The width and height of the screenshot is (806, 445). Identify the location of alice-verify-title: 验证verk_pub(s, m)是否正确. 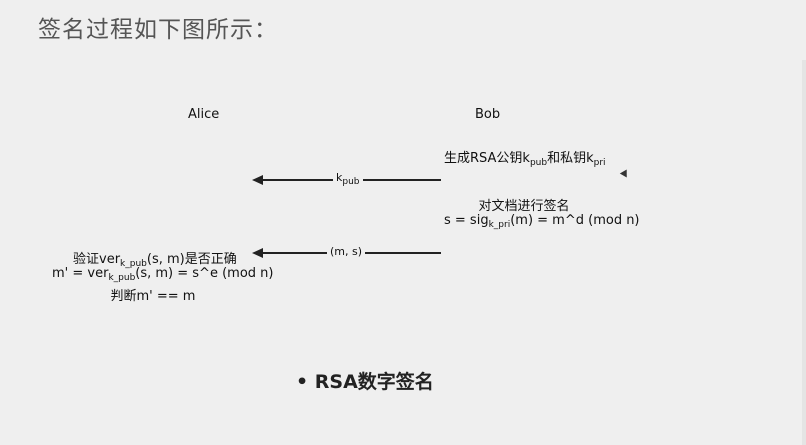
(155, 260).